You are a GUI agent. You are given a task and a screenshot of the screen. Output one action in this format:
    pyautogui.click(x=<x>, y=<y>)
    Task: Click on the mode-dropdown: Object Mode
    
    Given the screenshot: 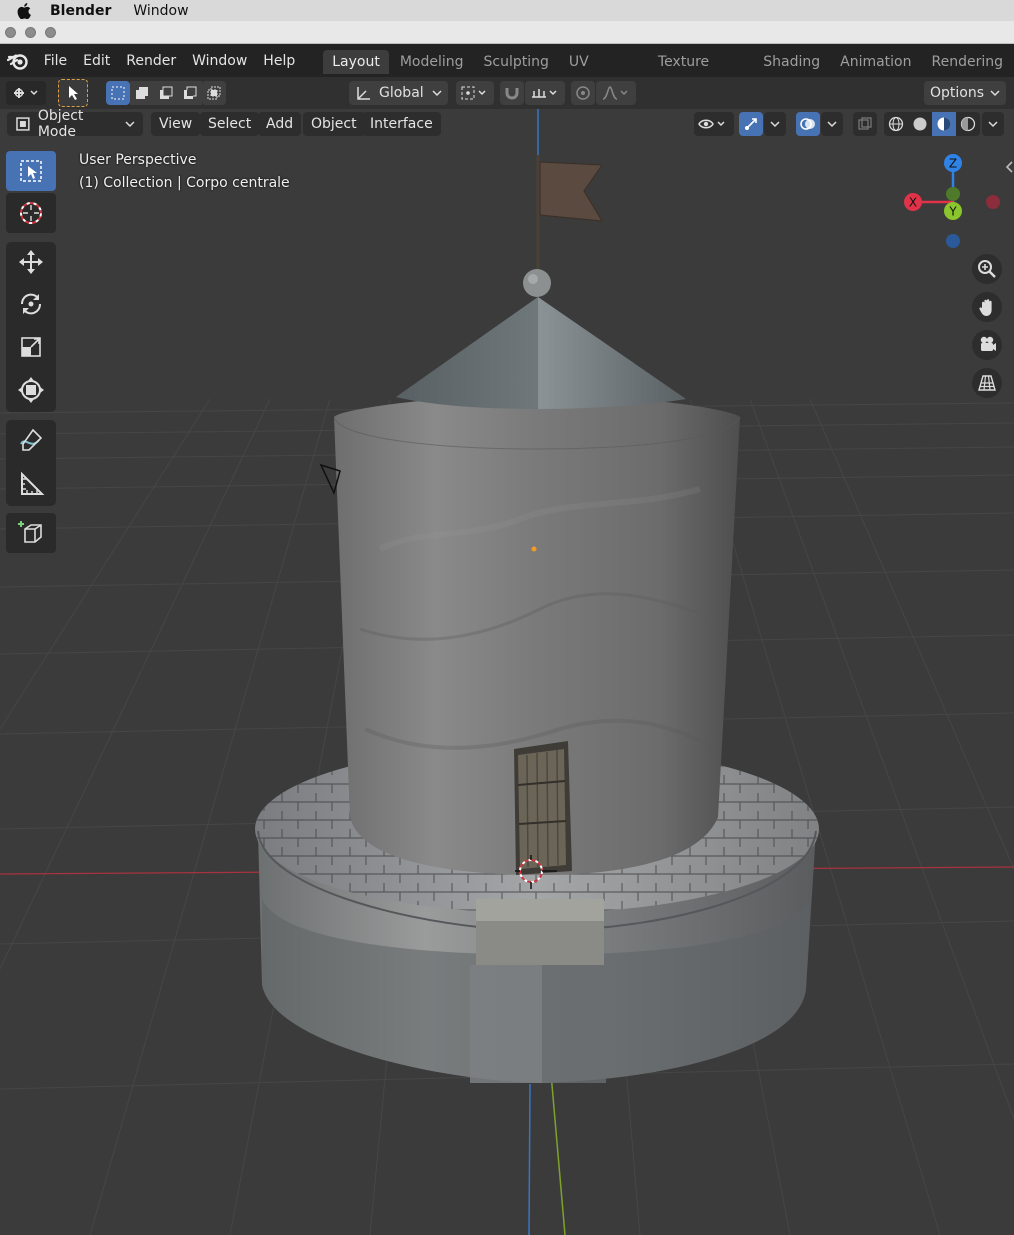 What is the action you would take?
    pyautogui.click(x=75, y=124)
    